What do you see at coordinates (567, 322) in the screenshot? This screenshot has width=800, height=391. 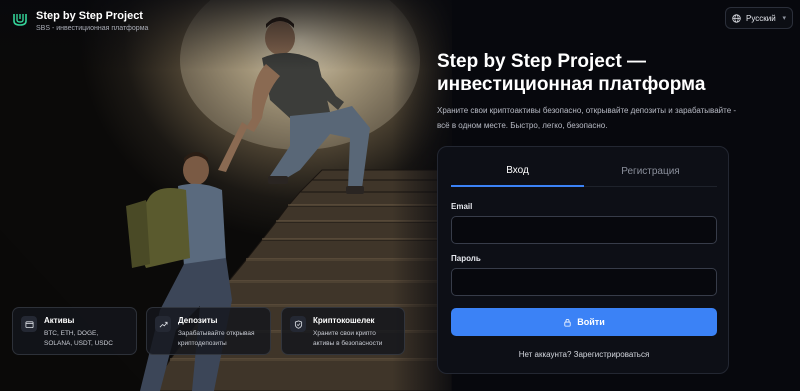 I see `lock-icon` at bounding box center [567, 322].